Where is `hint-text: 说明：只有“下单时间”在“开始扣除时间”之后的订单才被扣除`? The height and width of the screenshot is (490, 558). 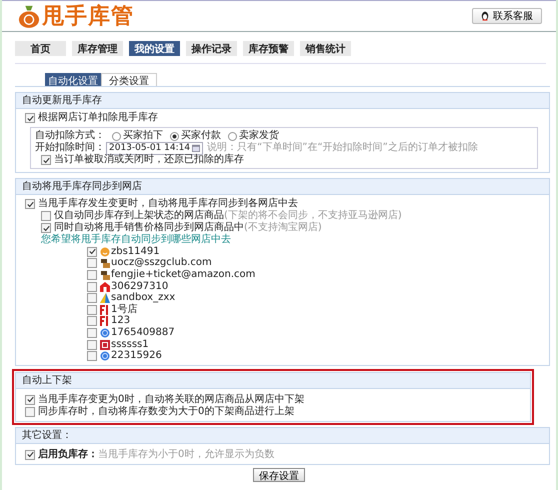
hint-text: 说明：只有“下单时间”在“开始扣除时间”之后的订单才被扣除 is located at coordinates (342, 148).